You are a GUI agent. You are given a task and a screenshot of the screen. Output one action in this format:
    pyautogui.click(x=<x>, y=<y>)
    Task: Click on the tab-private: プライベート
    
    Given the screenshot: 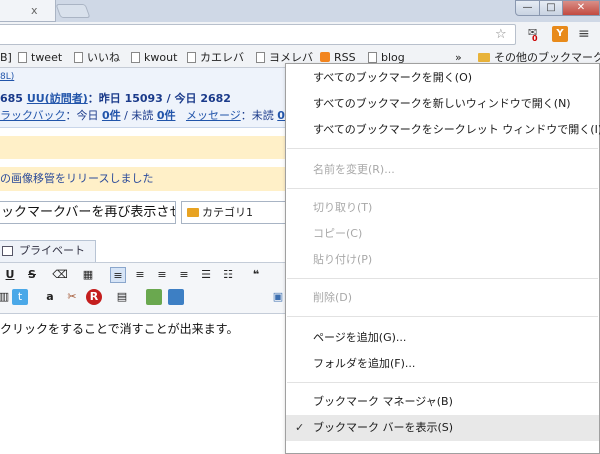 What is the action you would take?
    pyautogui.click(x=48, y=251)
    